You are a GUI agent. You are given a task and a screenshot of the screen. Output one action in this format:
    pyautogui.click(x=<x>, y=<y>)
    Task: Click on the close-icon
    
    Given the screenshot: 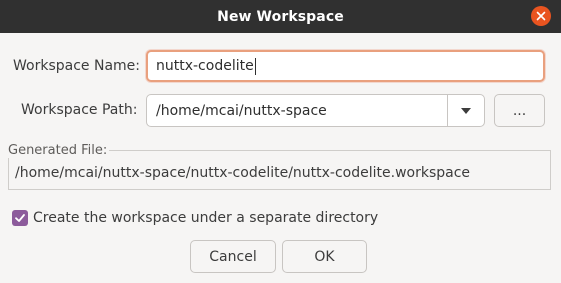 What is the action you would take?
    pyautogui.click(x=541, y=16)
    